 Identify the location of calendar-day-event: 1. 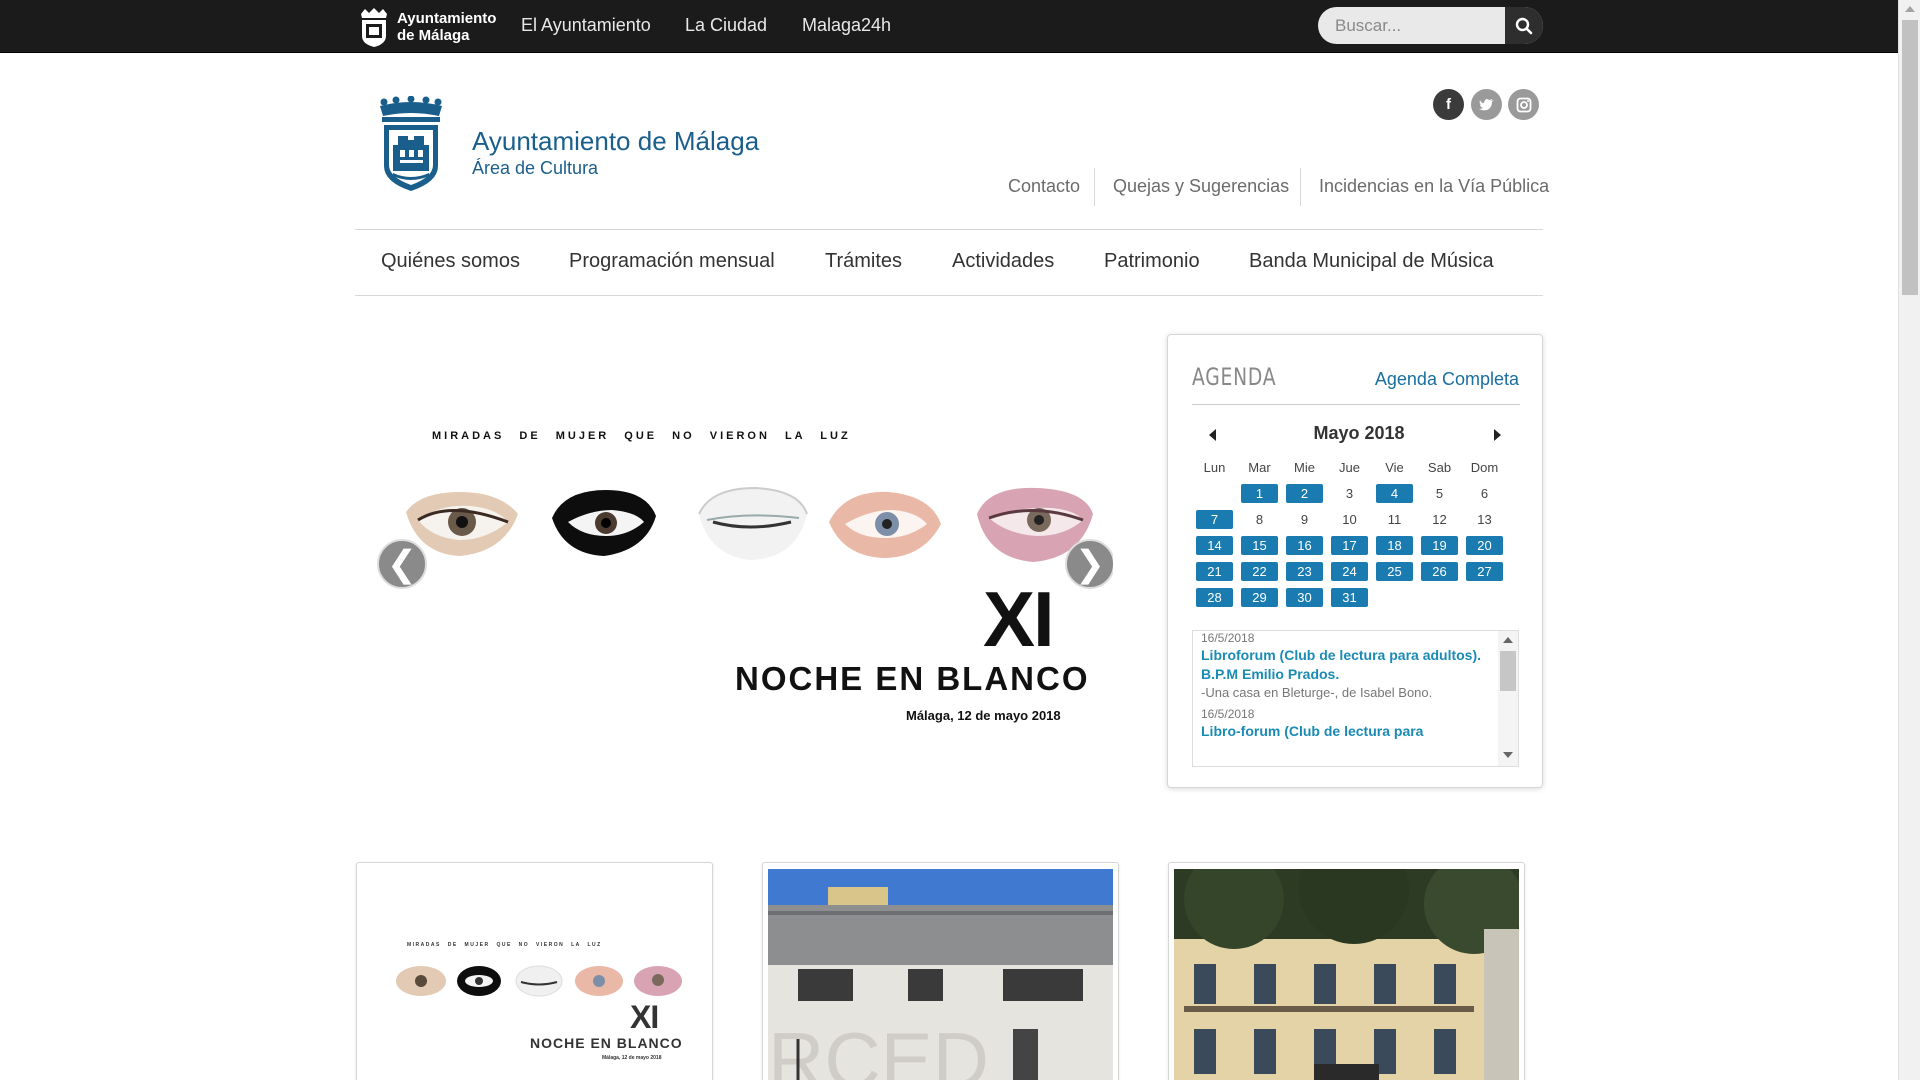
(1259, 493).